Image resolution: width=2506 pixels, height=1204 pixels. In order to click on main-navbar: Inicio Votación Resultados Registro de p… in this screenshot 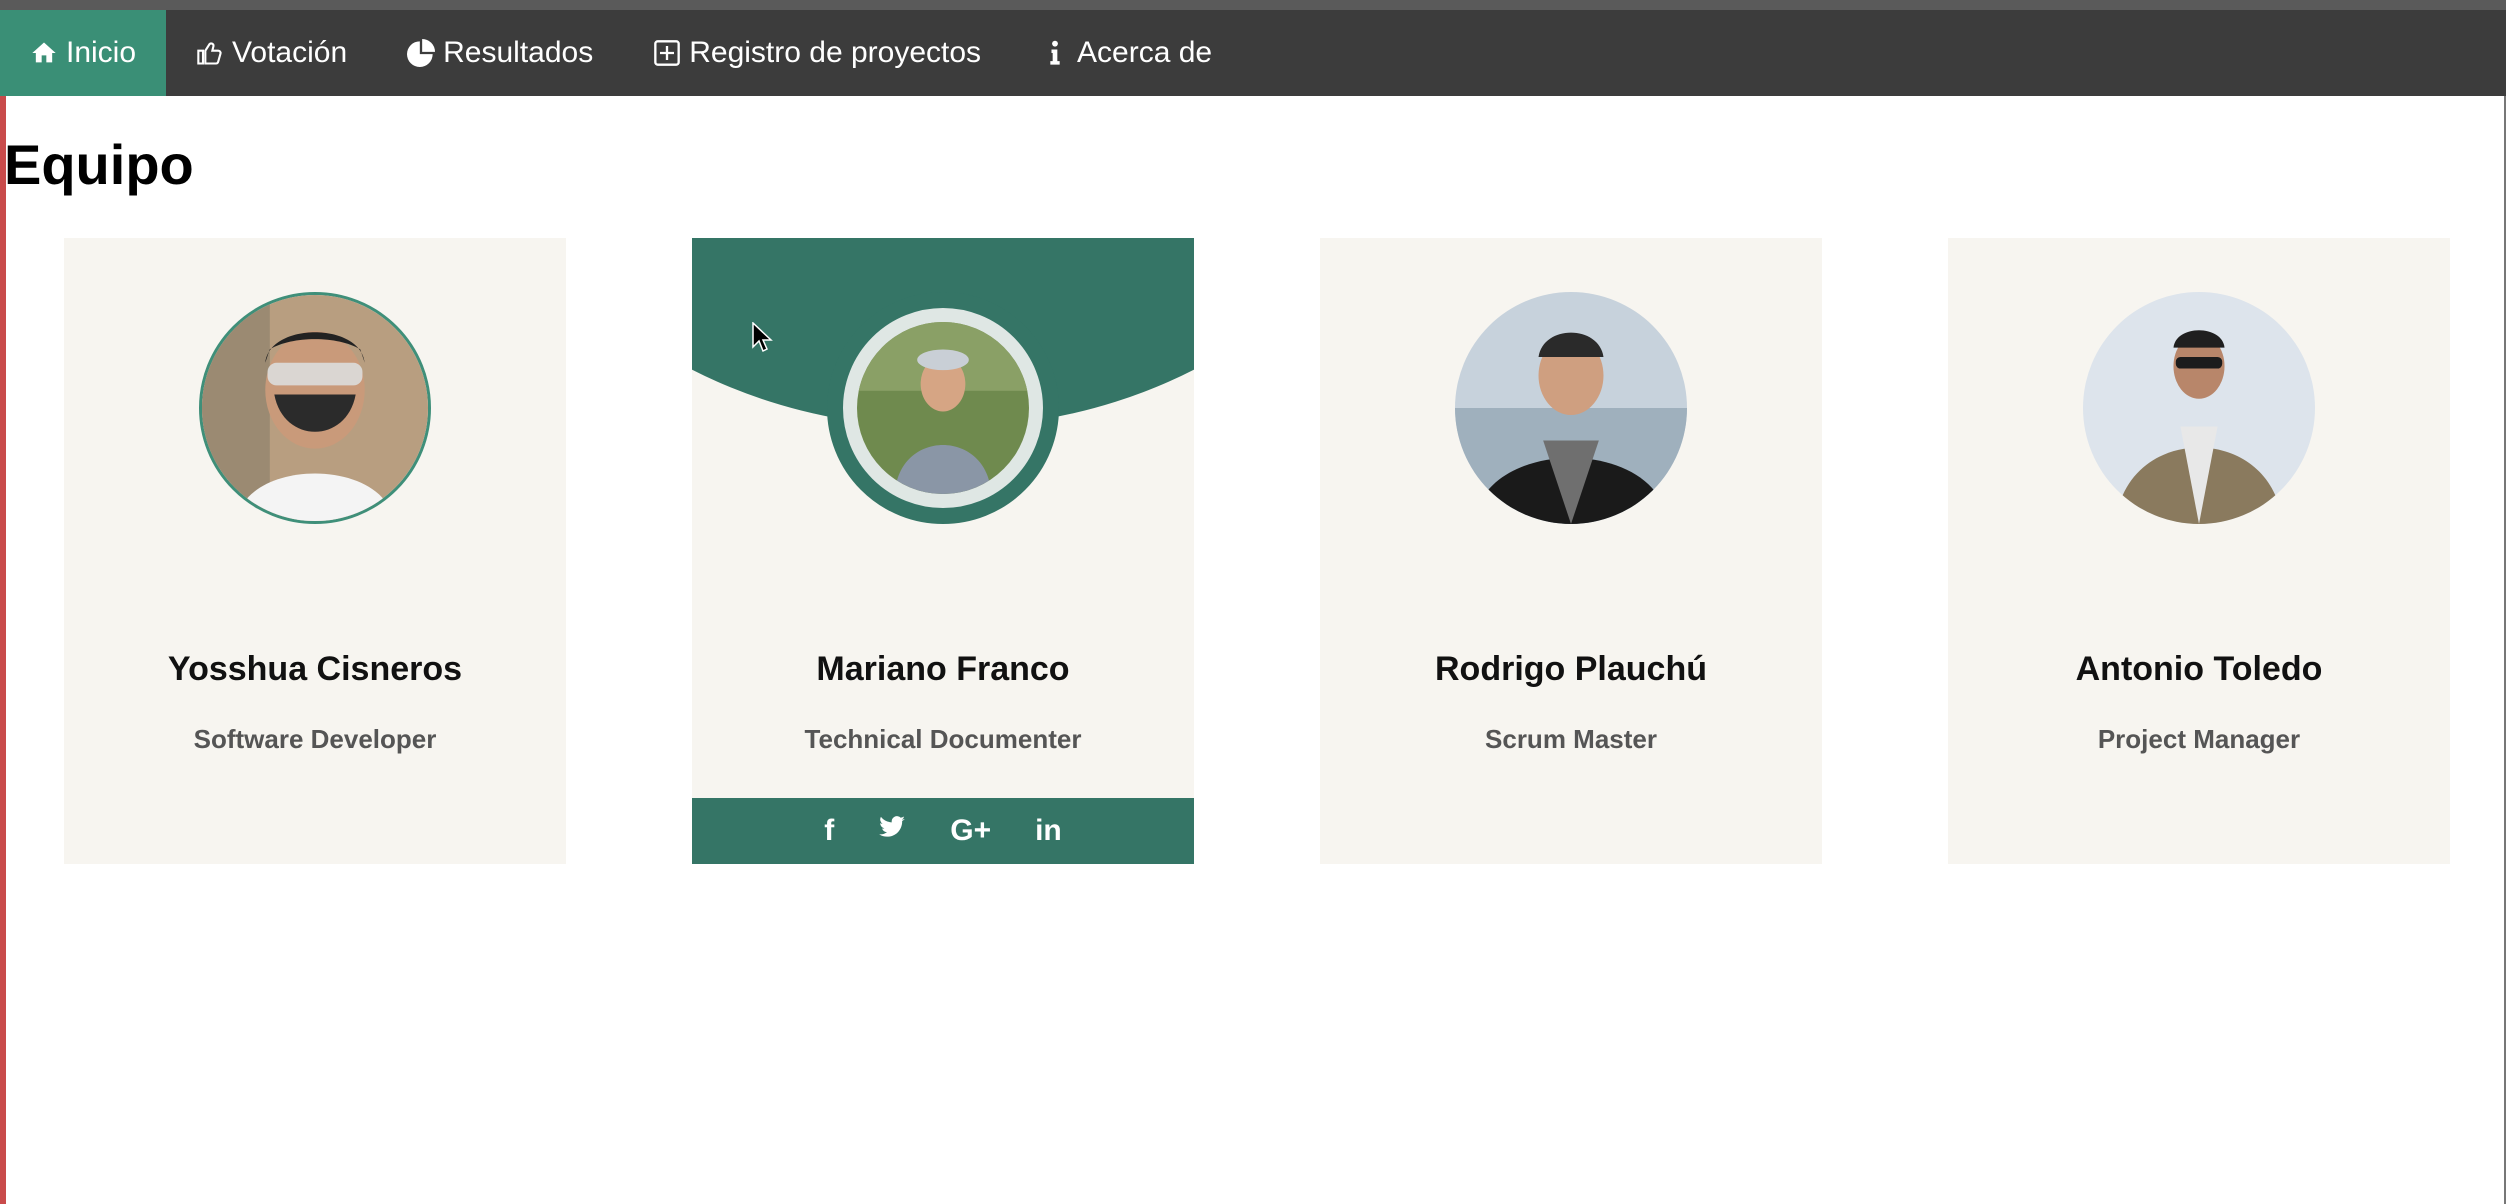, I will do `click(1253, 53)`.